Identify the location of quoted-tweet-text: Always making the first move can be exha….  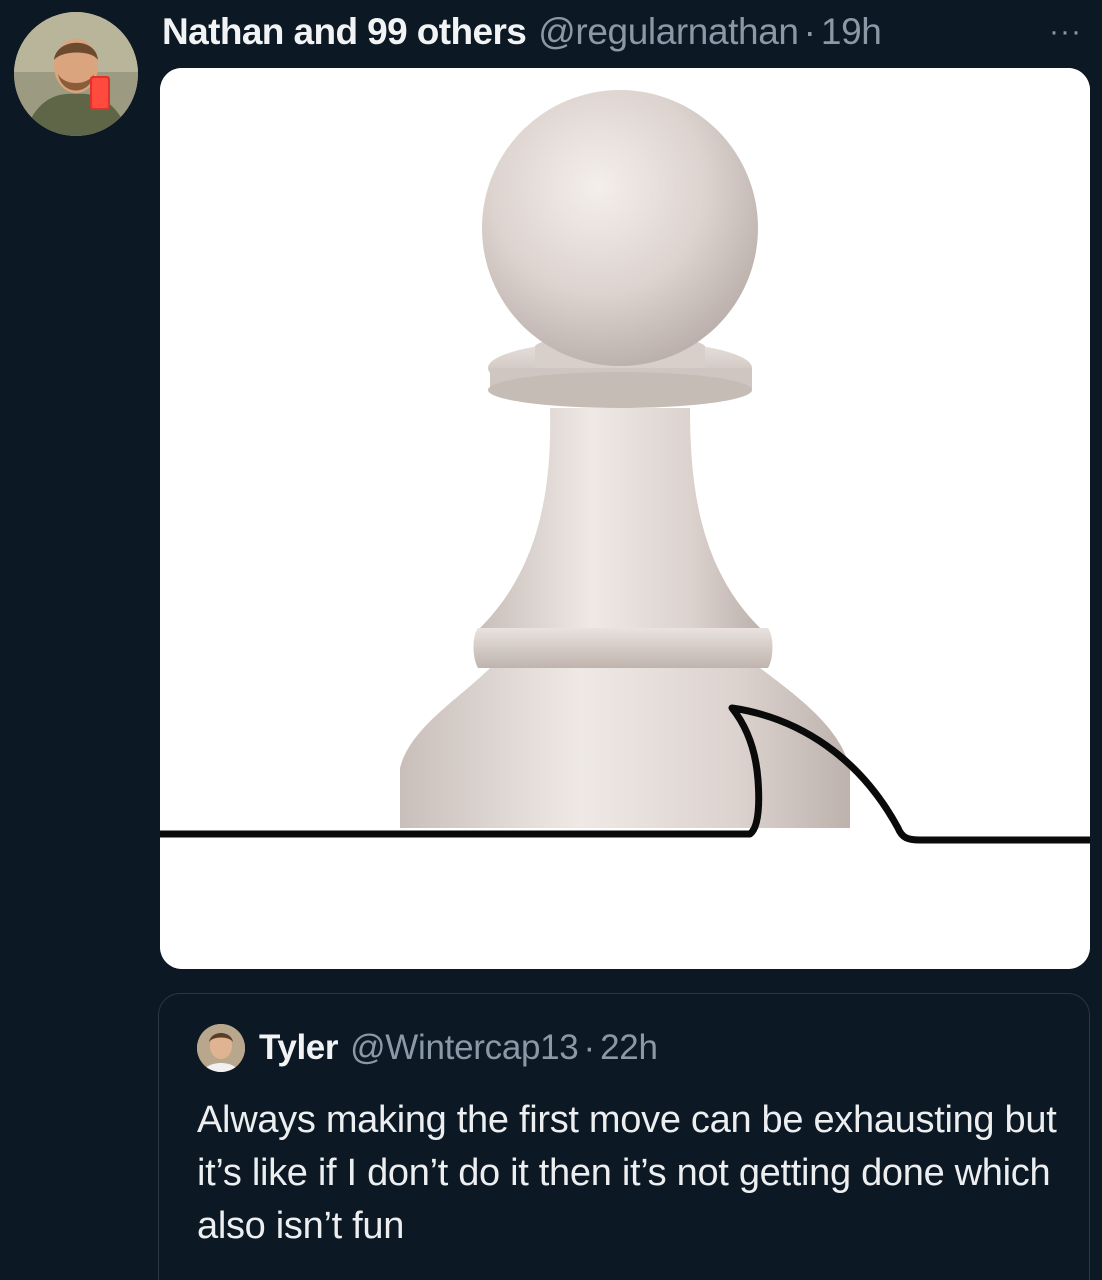
(627, 1173).